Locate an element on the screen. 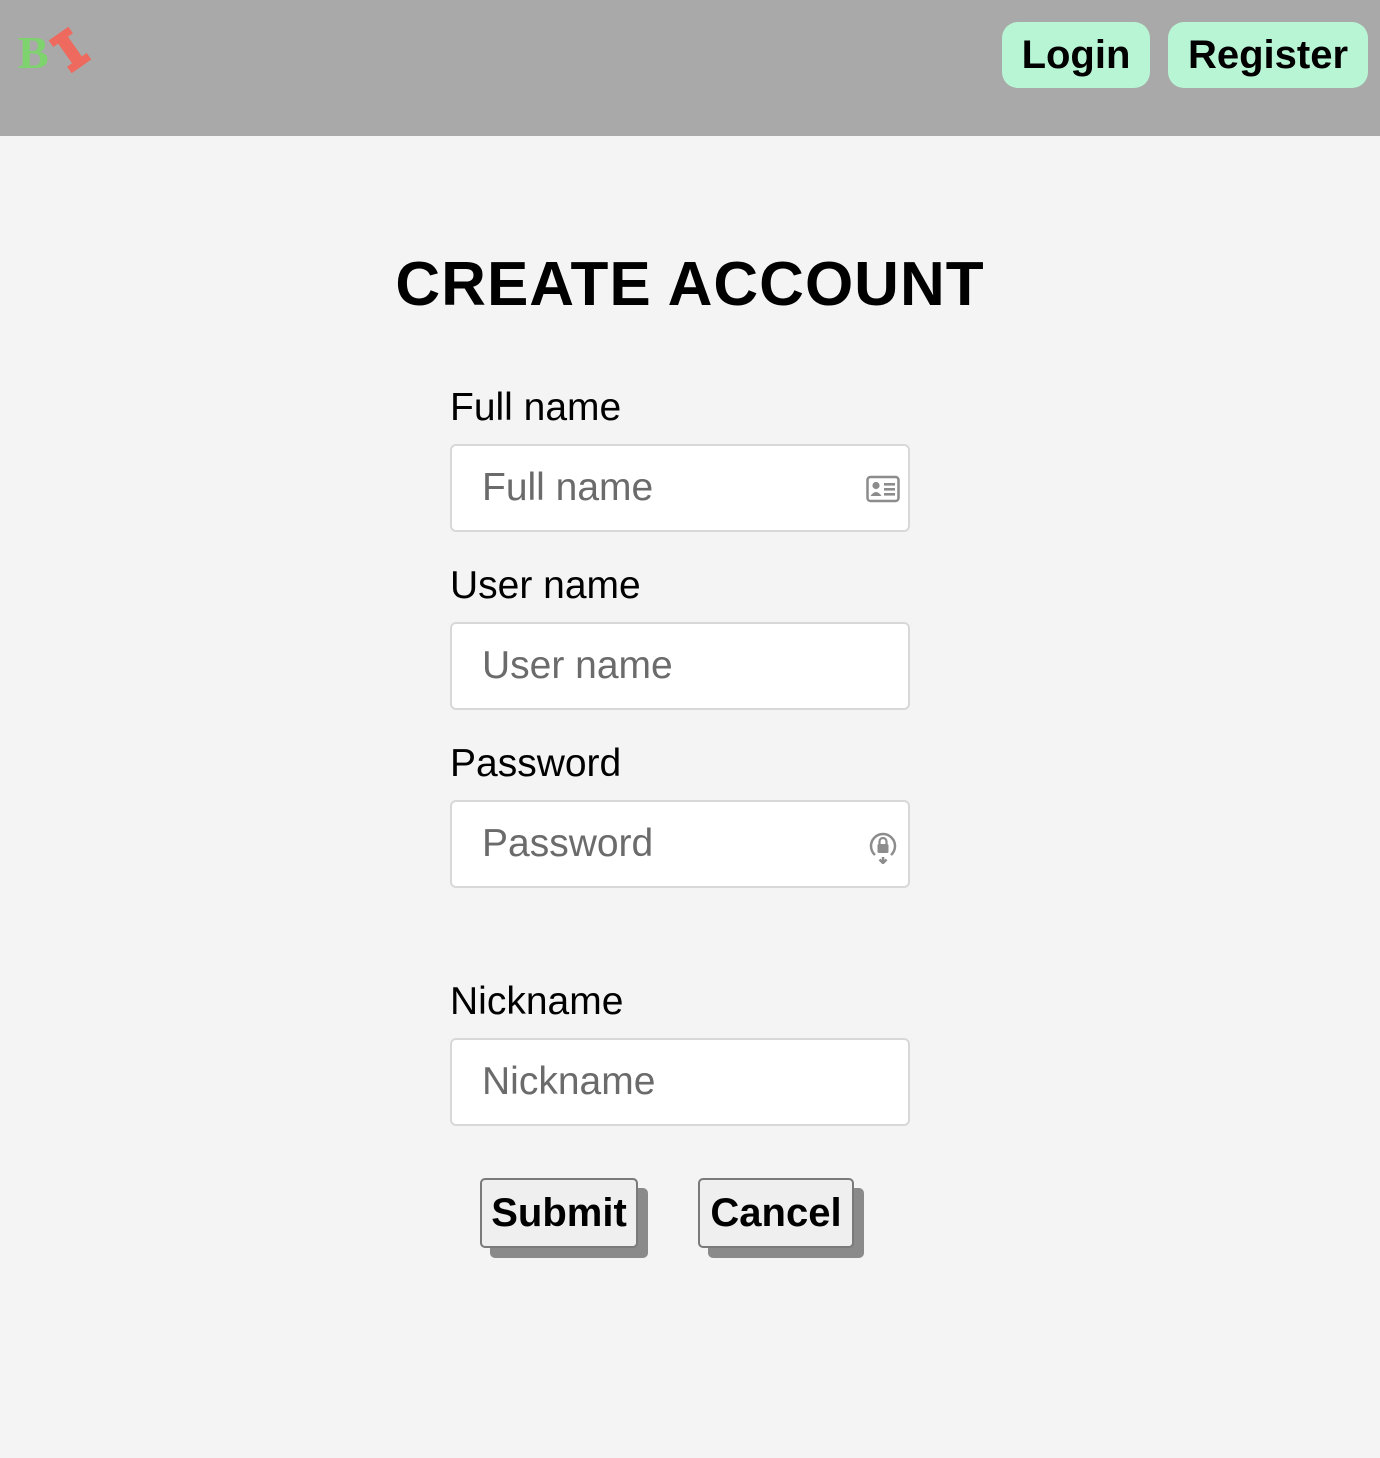  full-name-field-container is located at coordinates (680, 488).